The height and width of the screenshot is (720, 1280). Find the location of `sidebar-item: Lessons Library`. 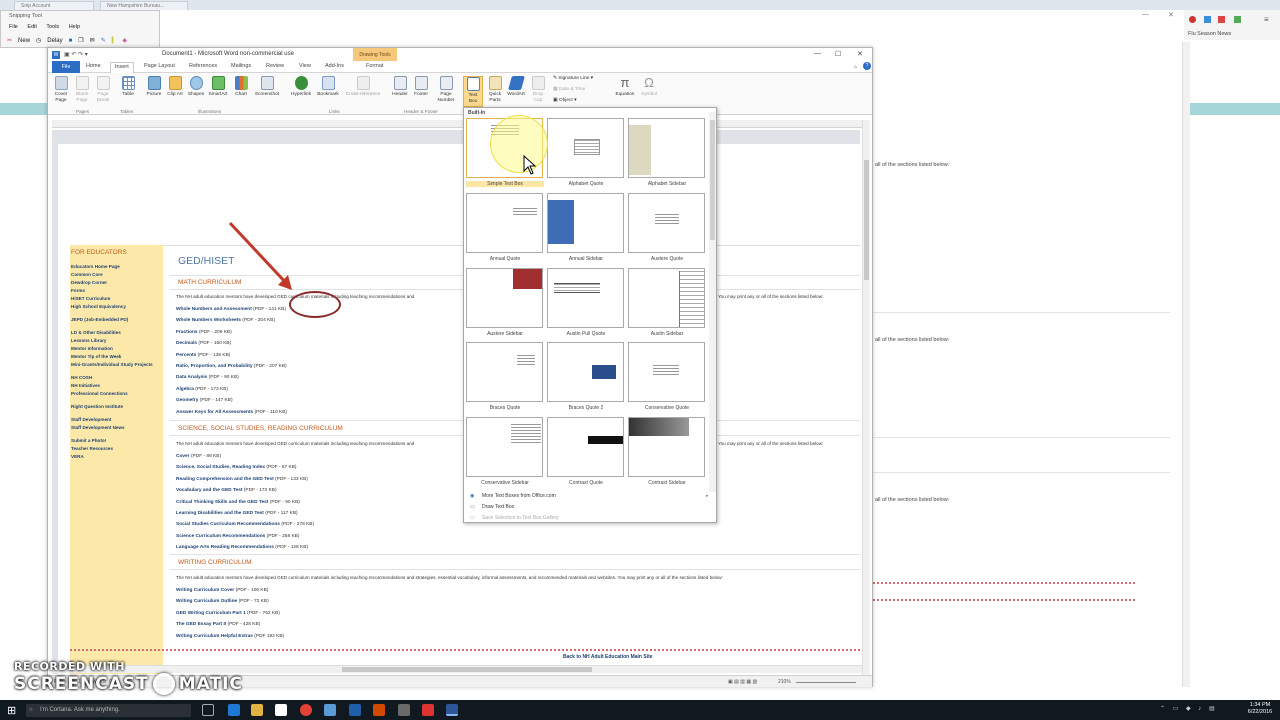

sidebar-item: Lessons Library is located at coordinates (116, 340).